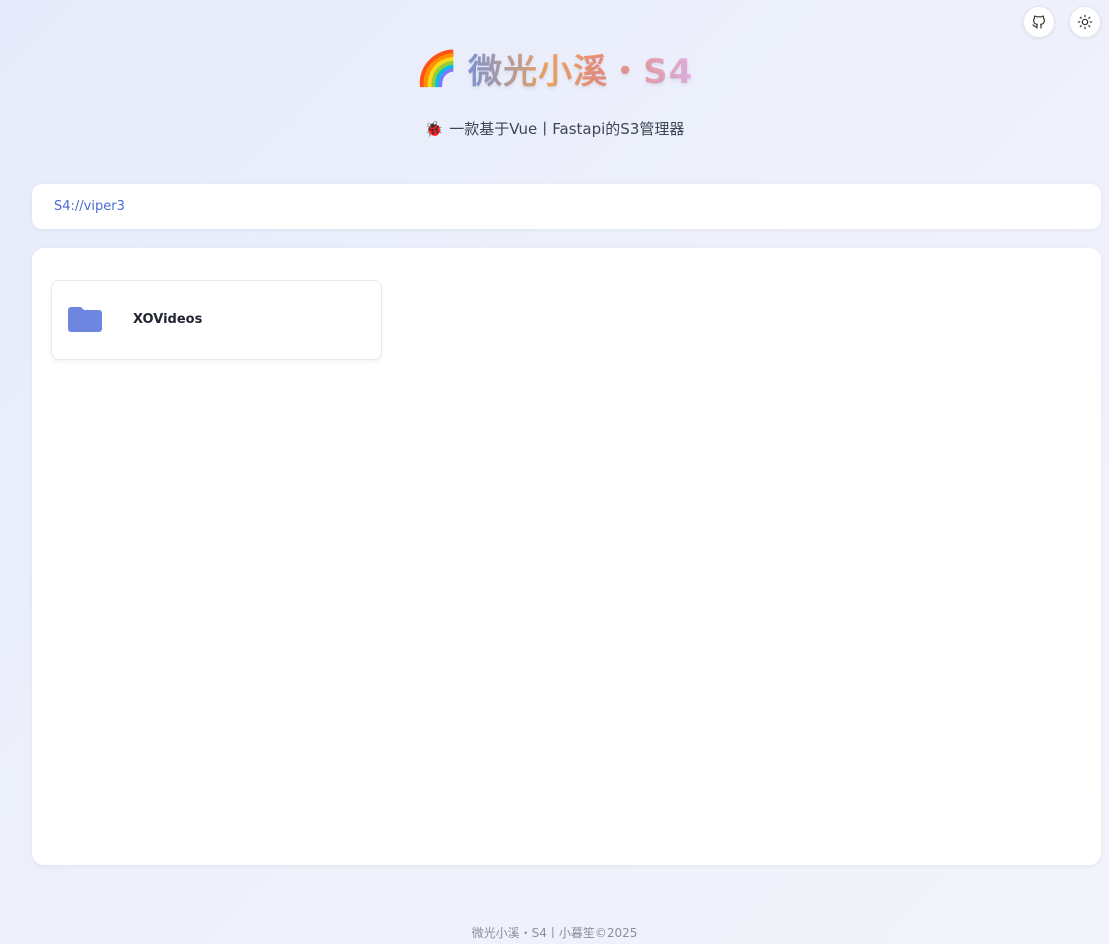 This screenshot has height=944, width=1109. I want to click on rainbow-icon: 🌈, so click(437, 68).